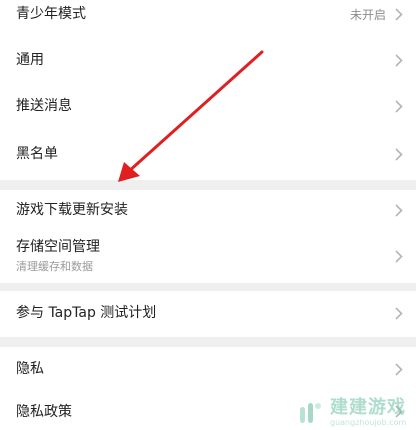 This screenshot has width=416, height=430. Describe the element at coordinates (208, 60) in the screenshot. I see `settings-item-general: 通用` at that location.